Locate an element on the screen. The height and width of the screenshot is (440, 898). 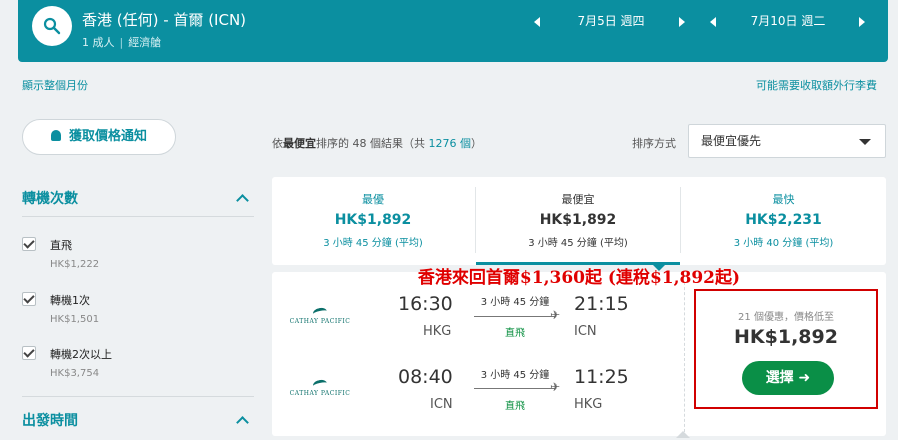
prev-return-date-icon is located at coordinates (714, 22).